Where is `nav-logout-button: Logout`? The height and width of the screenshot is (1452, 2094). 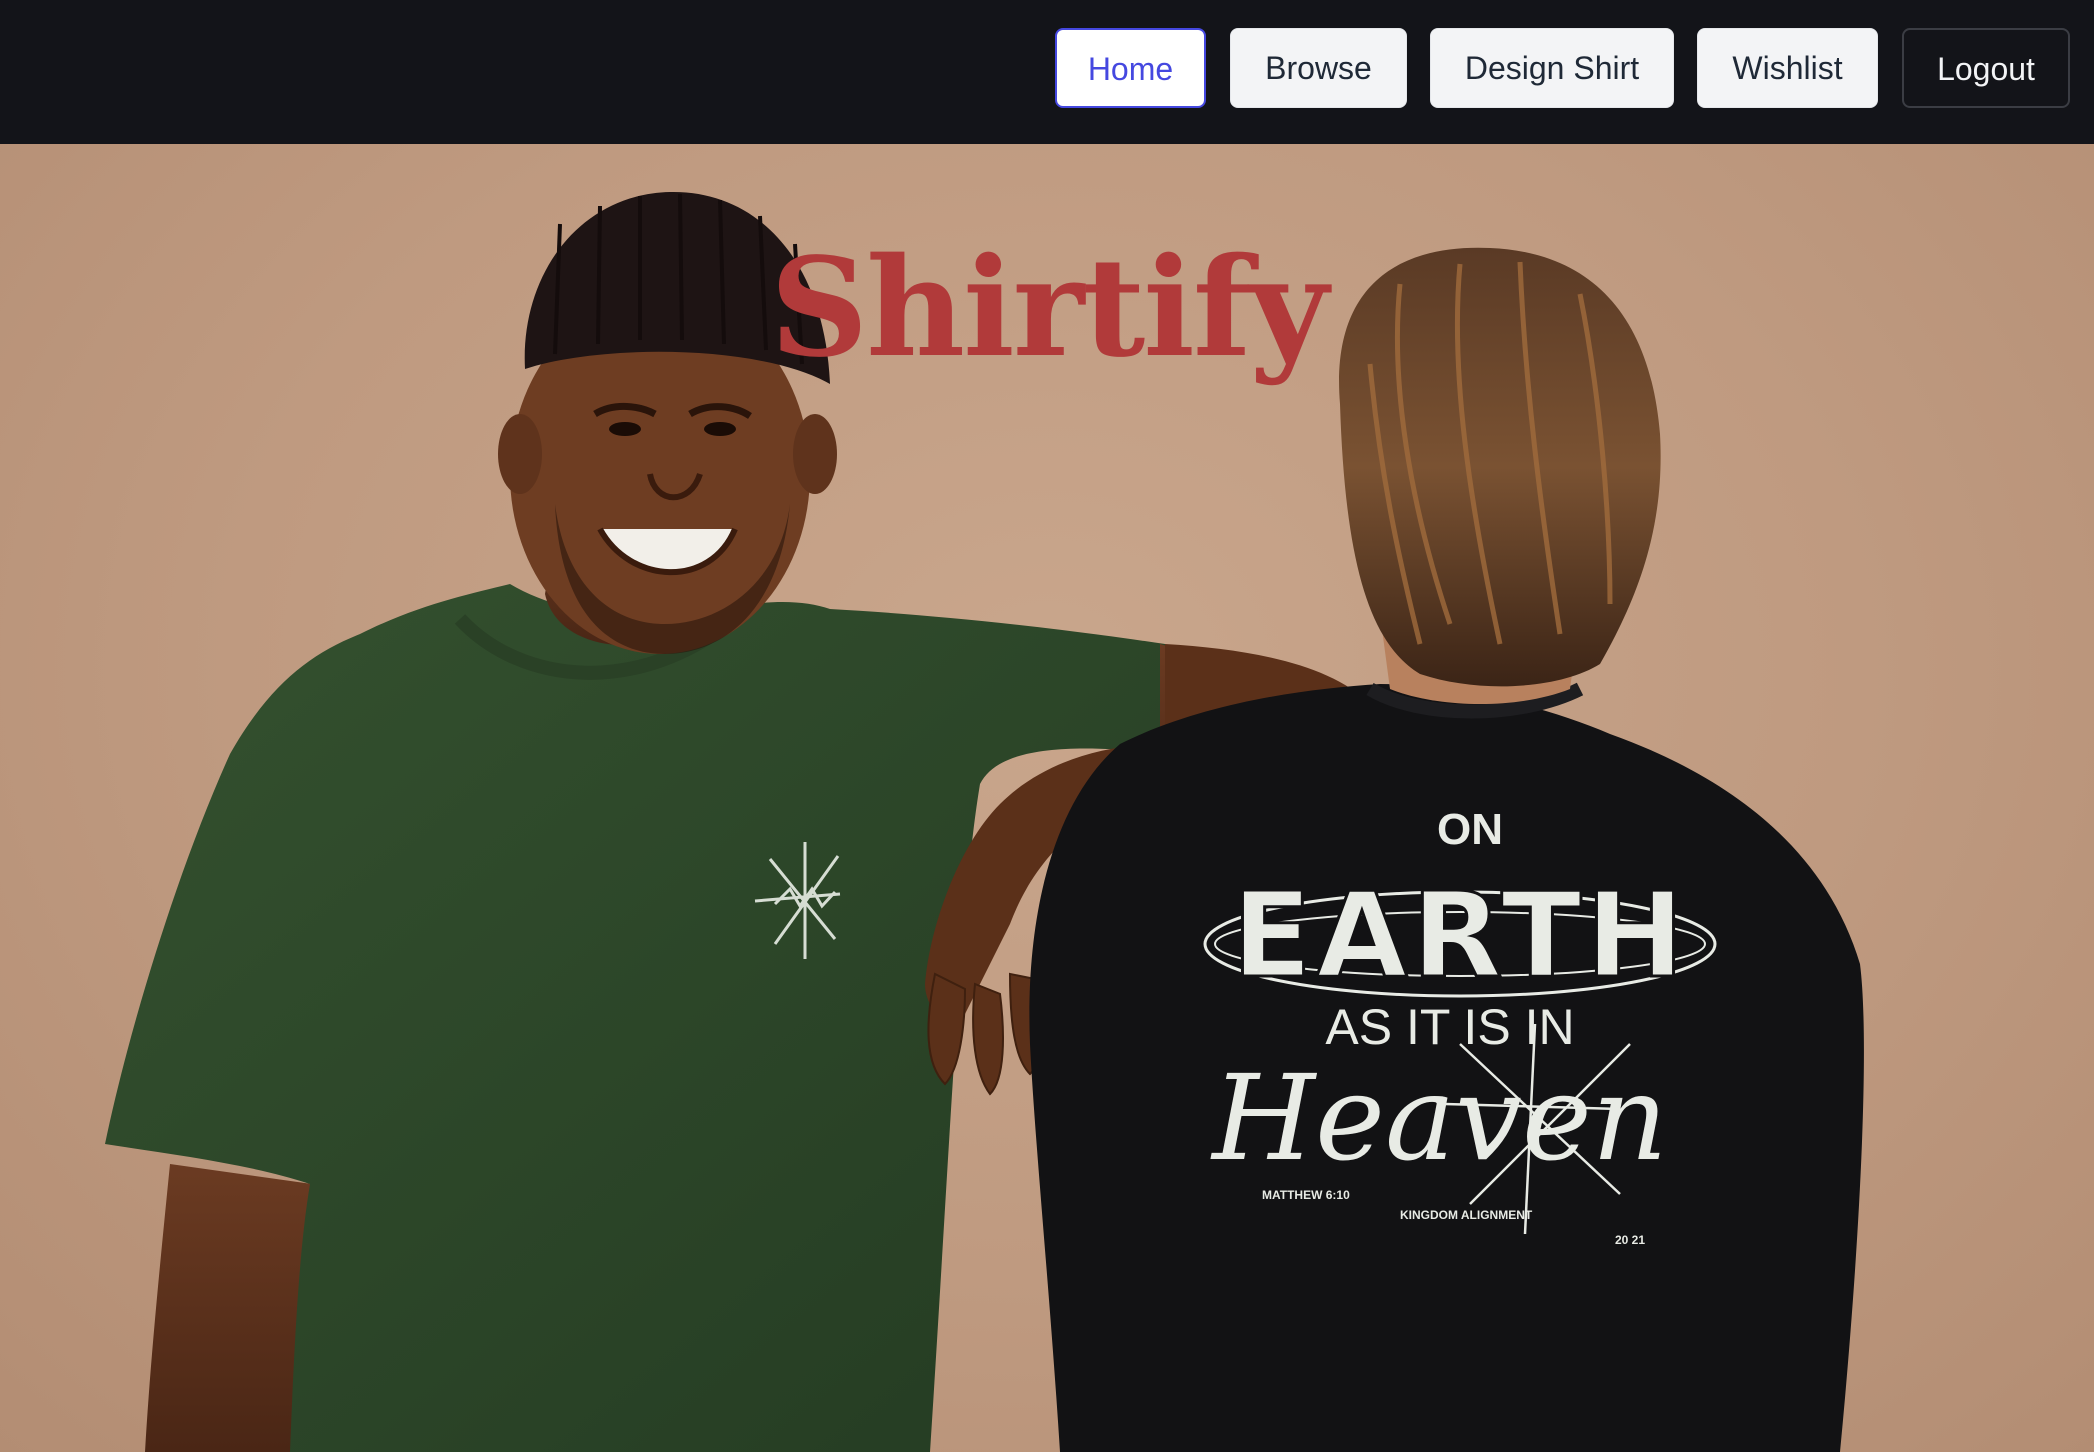 nav-logout-button: Logout is located at coordinates (1986, 68).